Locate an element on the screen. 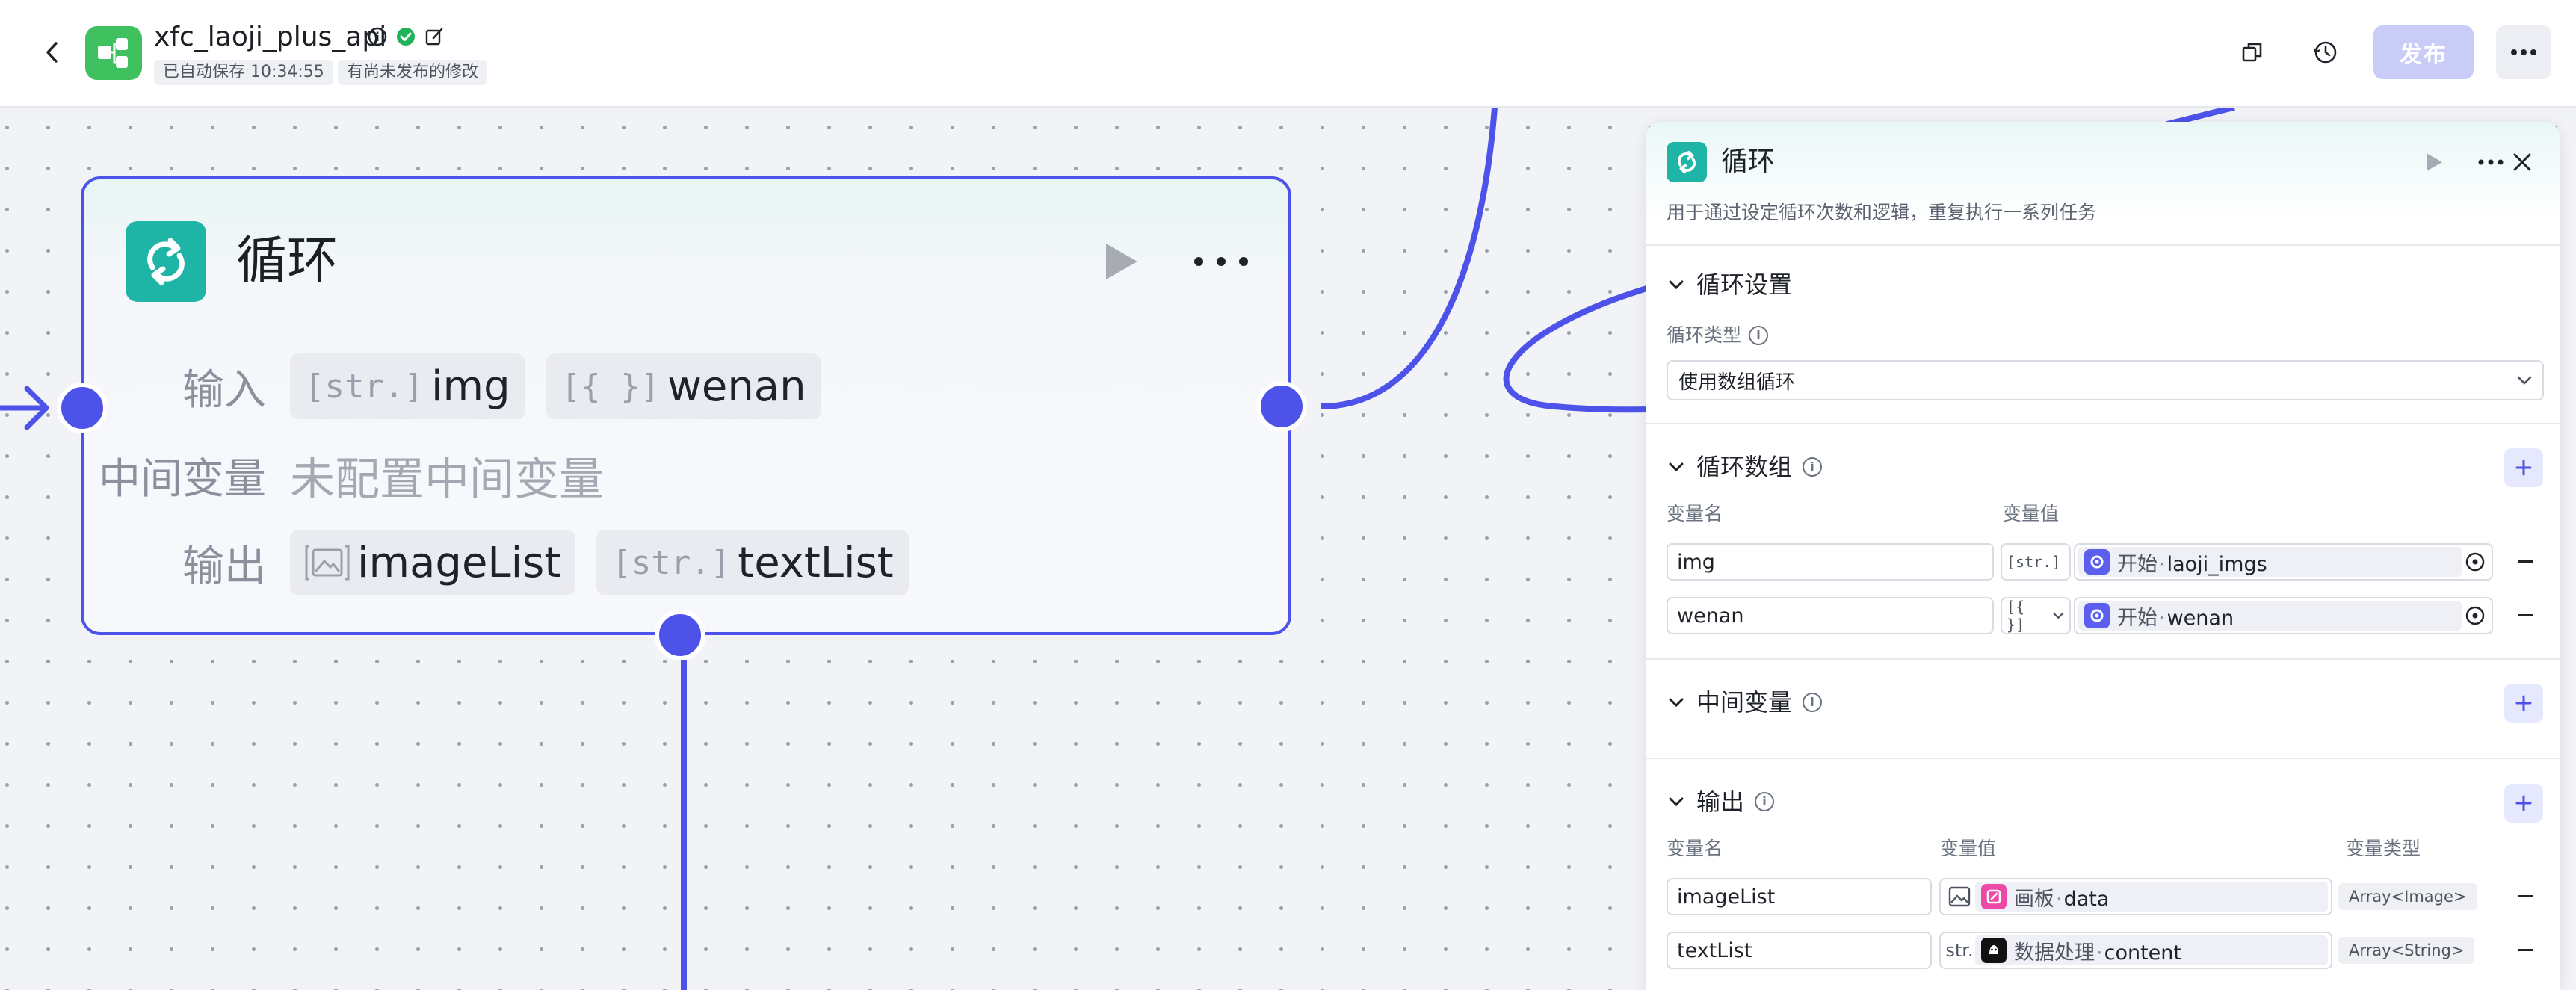 This screenshot has height=990, width=2576. section-title: 循环数组 is located at coordinates (1744, 467).